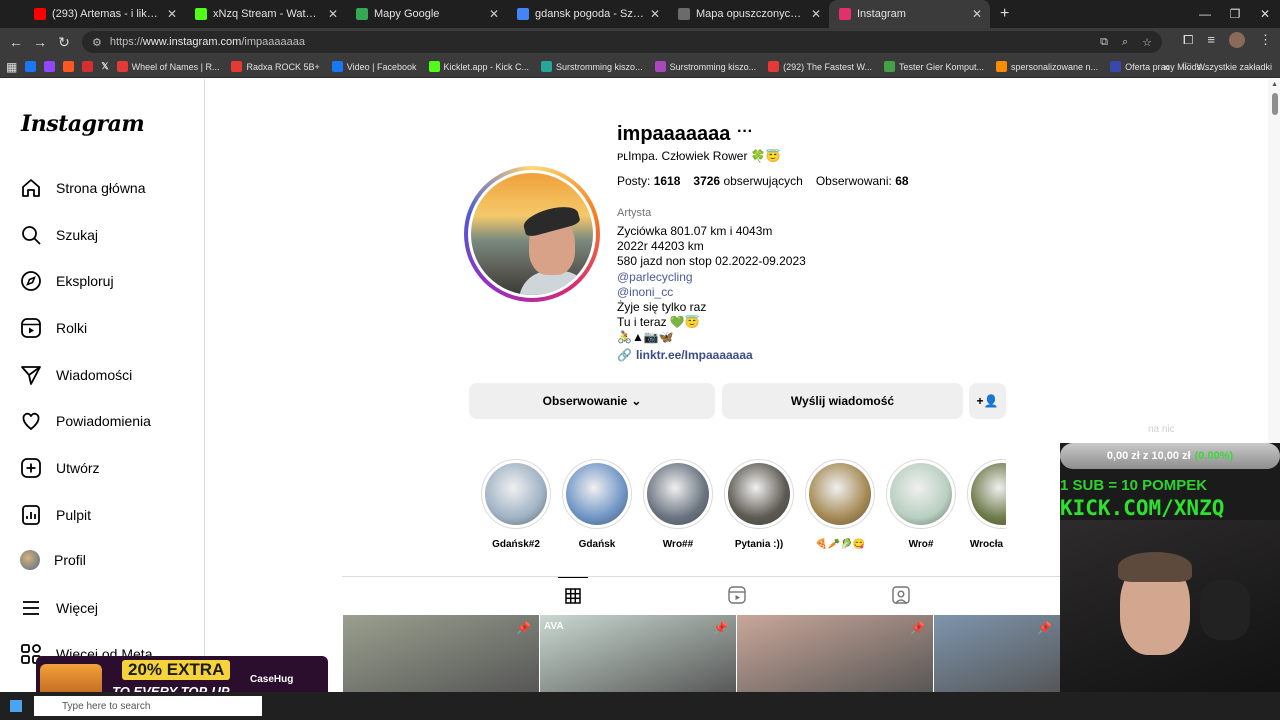 This screenshot has width=1280, height=720. I want to click on story-highlight: Gdańsk, so click(597, 504).